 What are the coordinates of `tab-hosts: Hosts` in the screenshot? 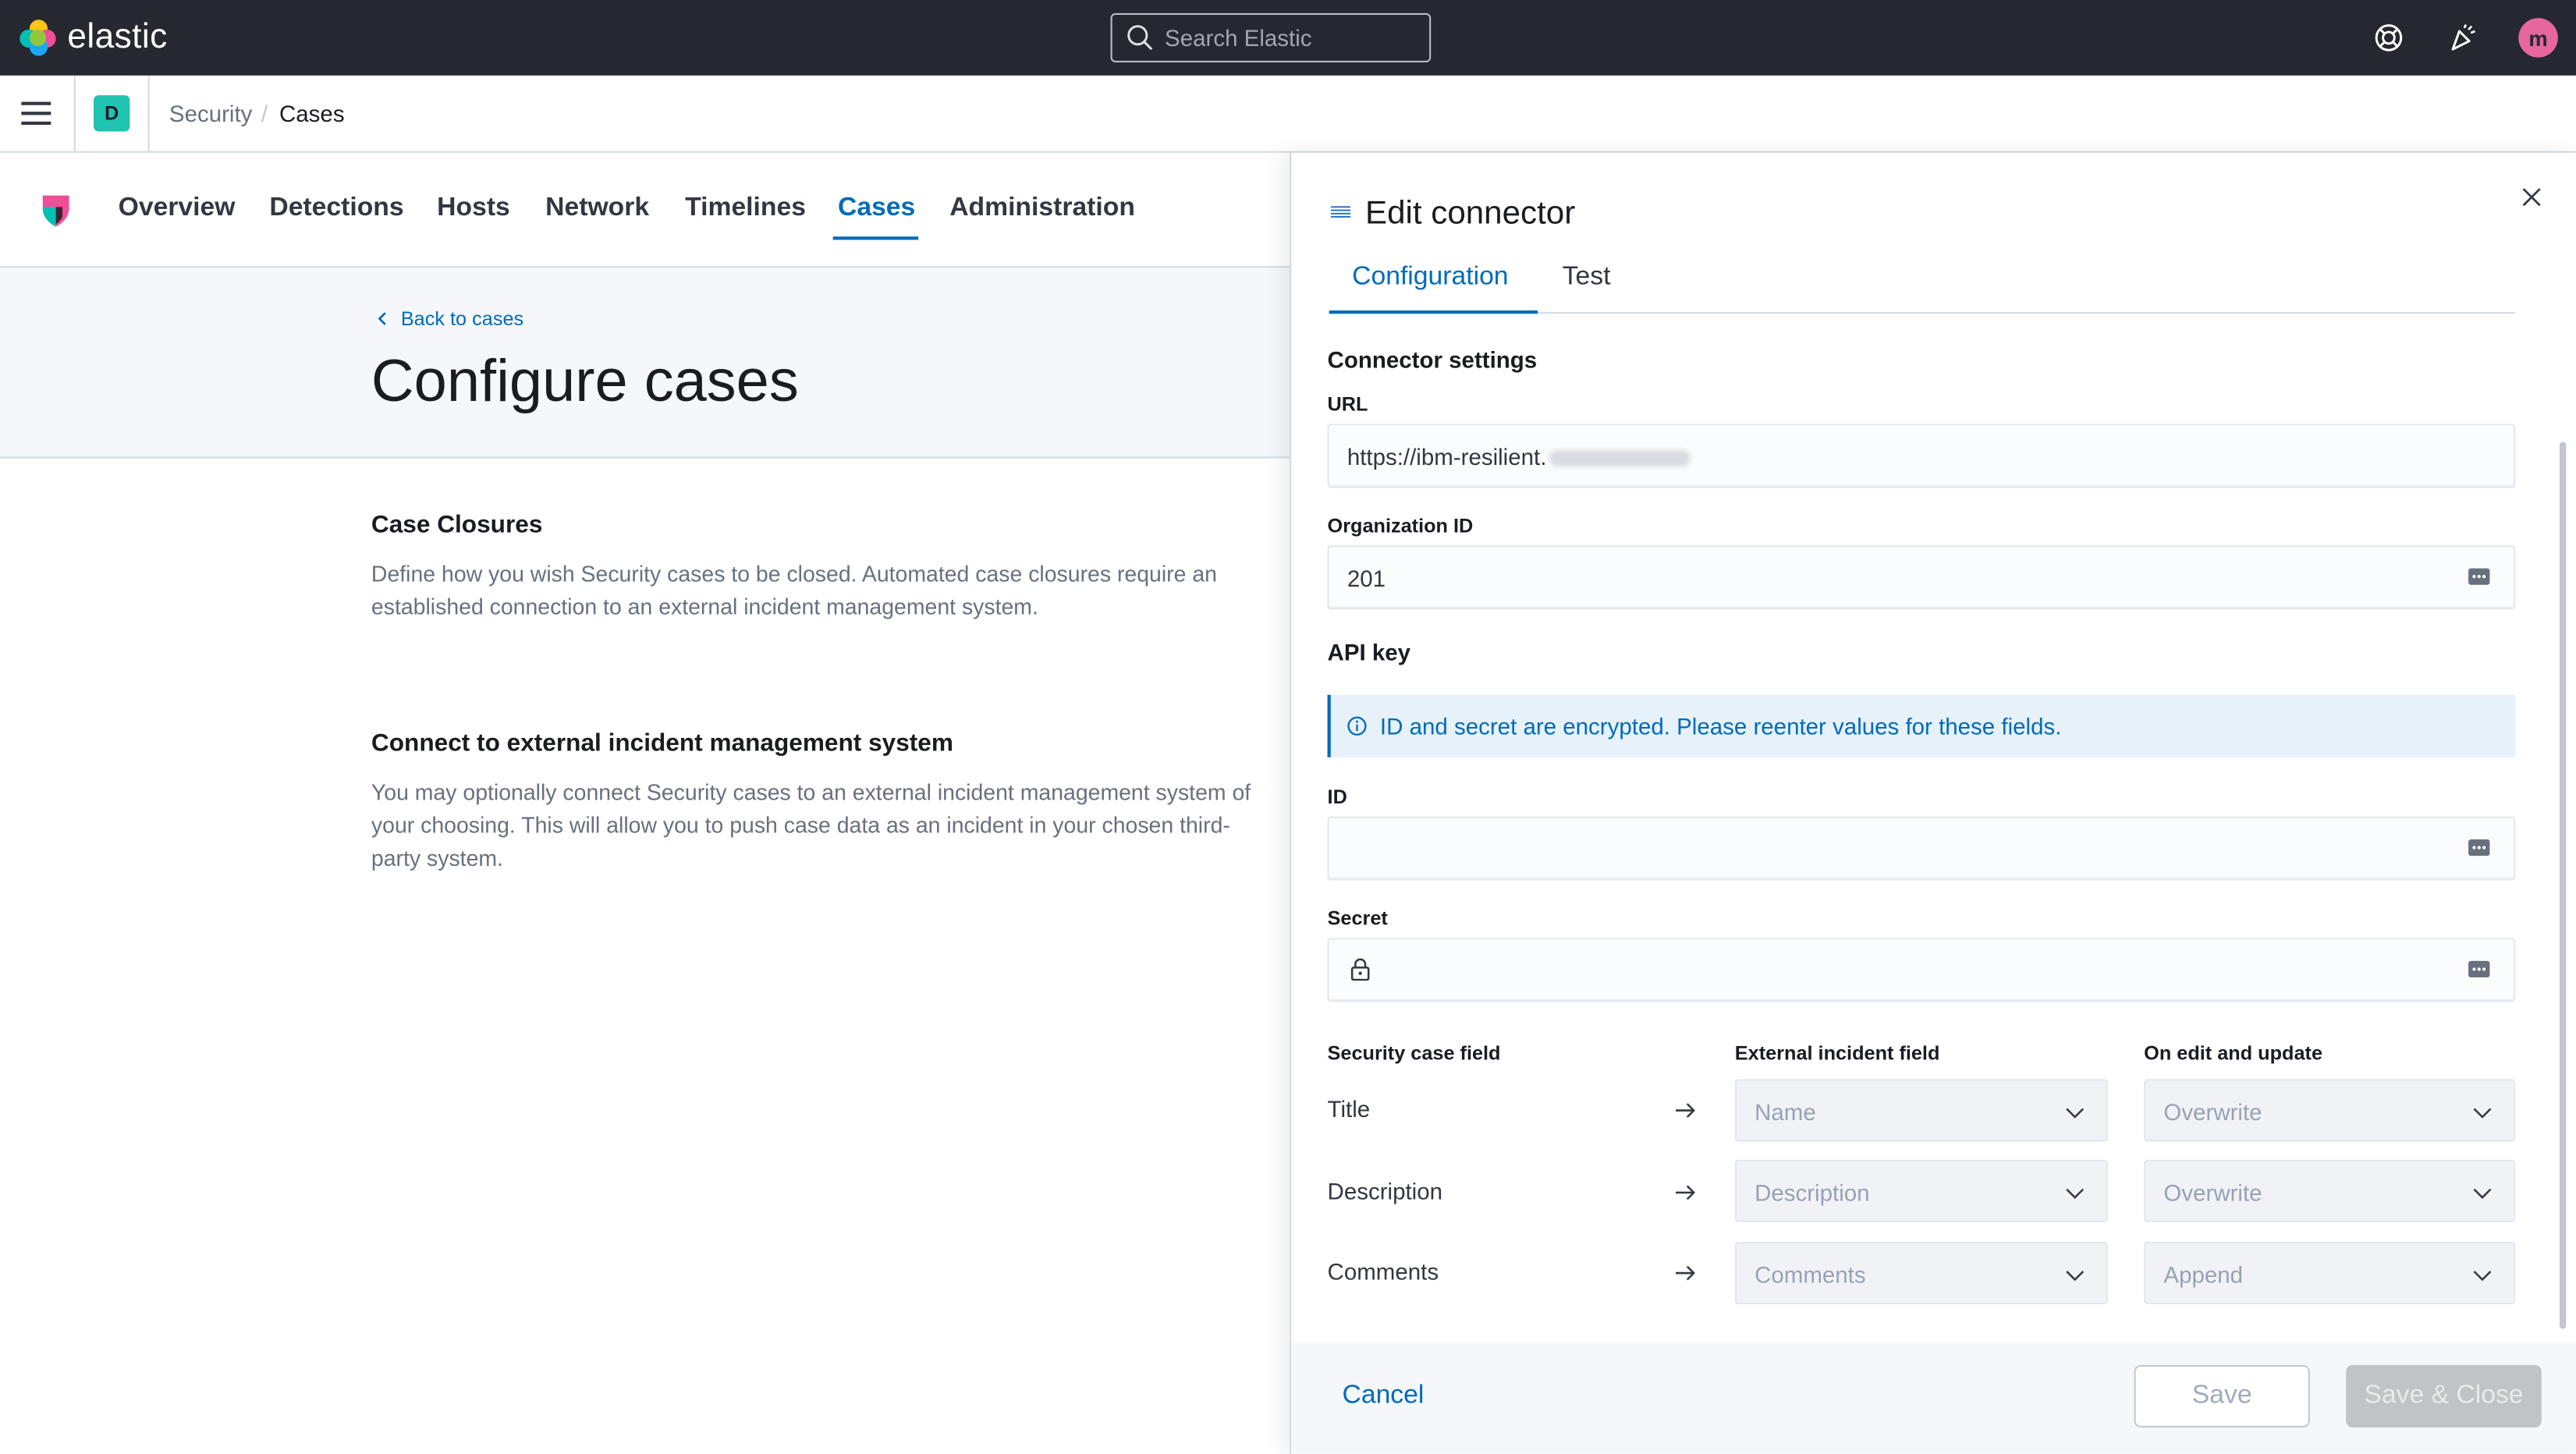 It's located at (473, 208).